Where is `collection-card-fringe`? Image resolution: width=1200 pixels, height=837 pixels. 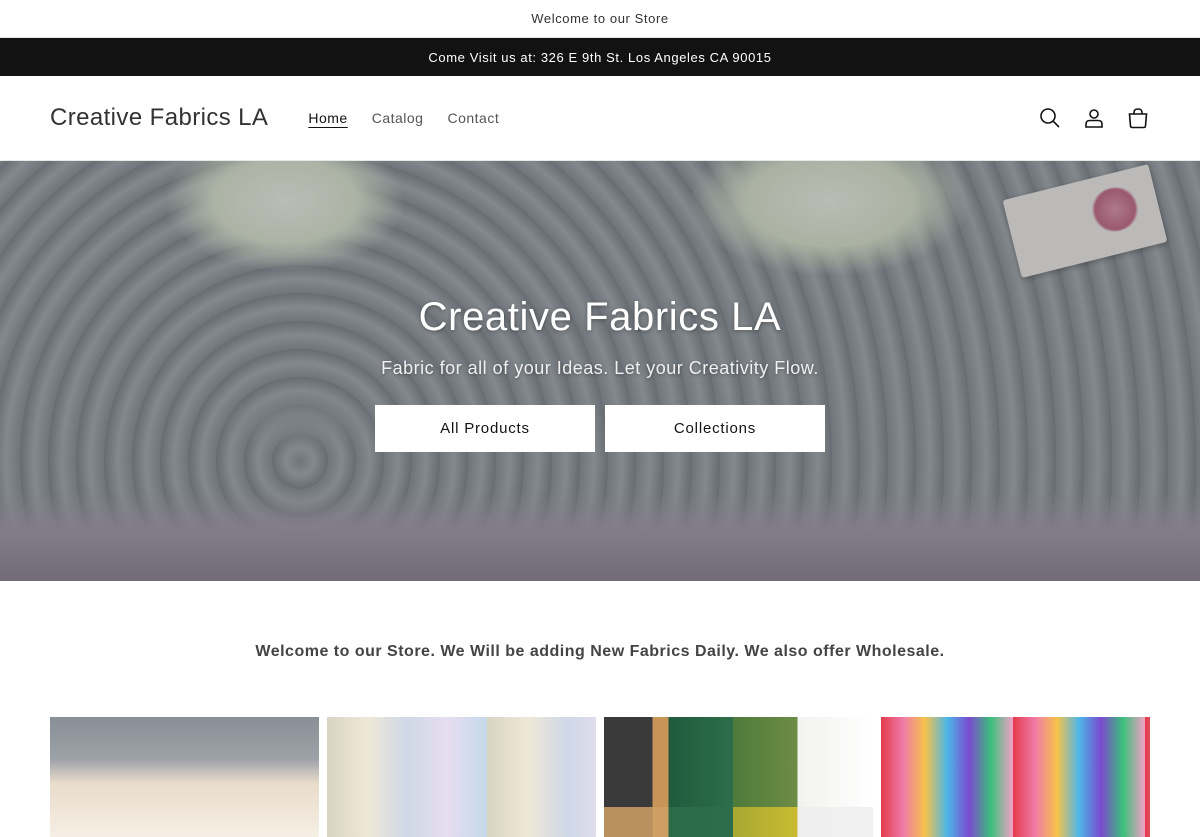 collection-card-fringe is located at coordinates (738, 777).